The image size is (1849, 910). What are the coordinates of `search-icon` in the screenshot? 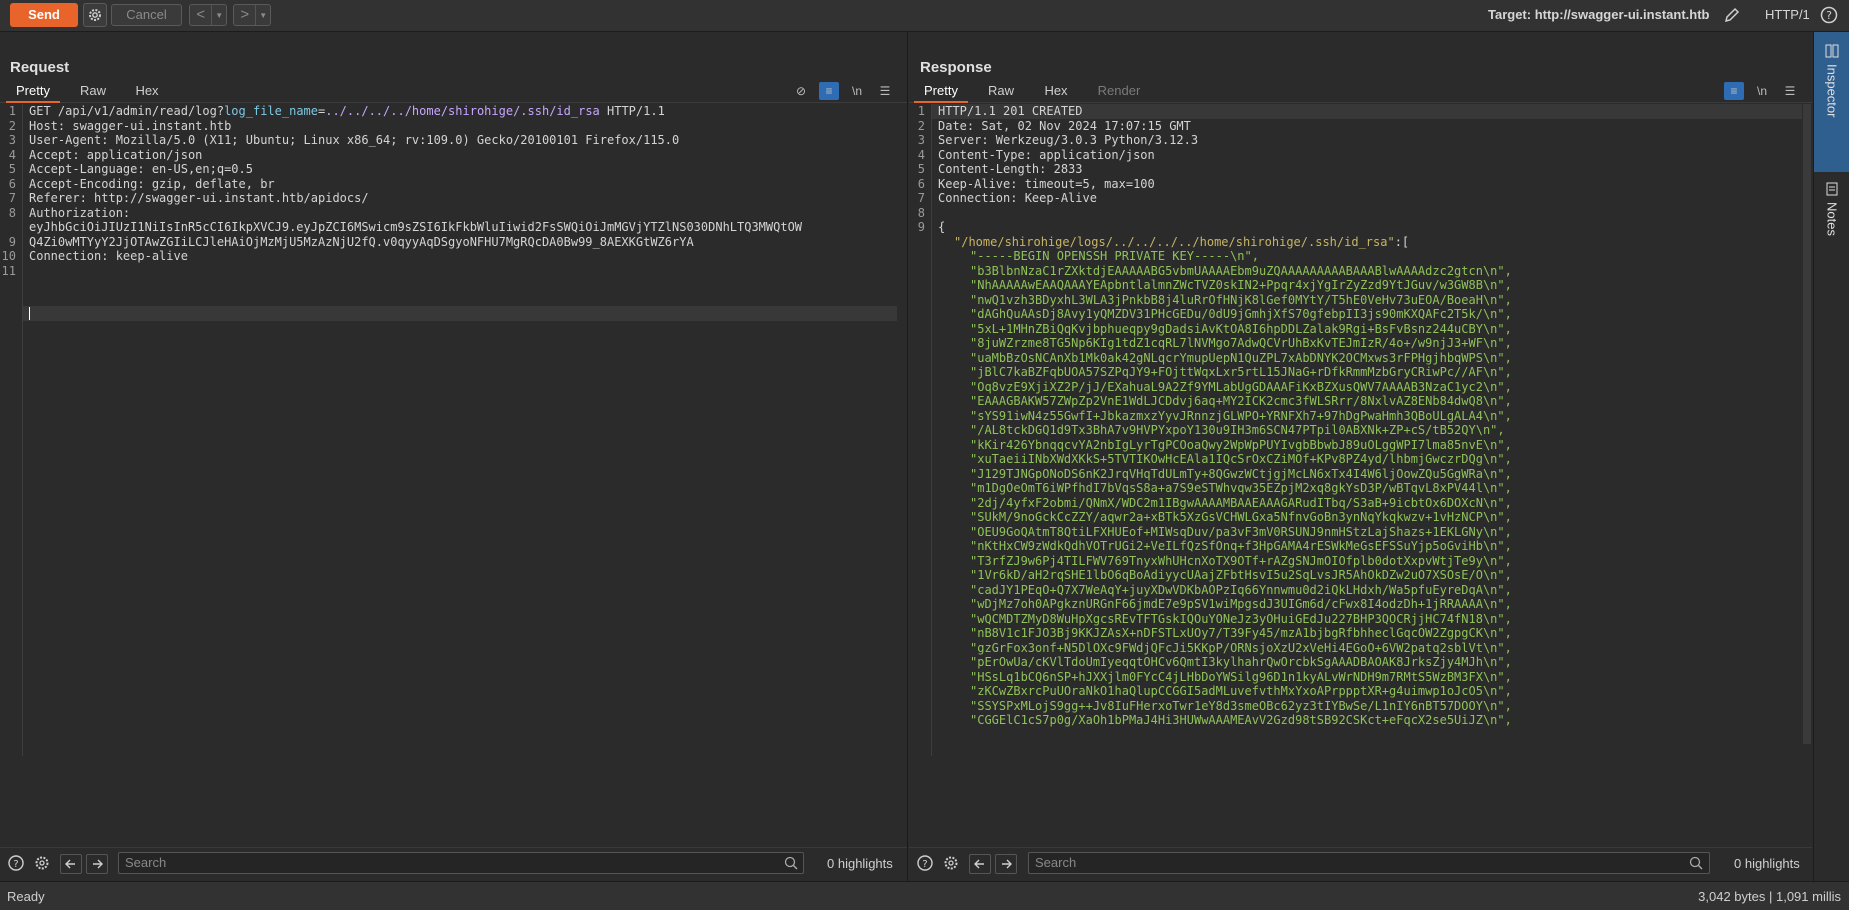 It's located at (1697, 864).